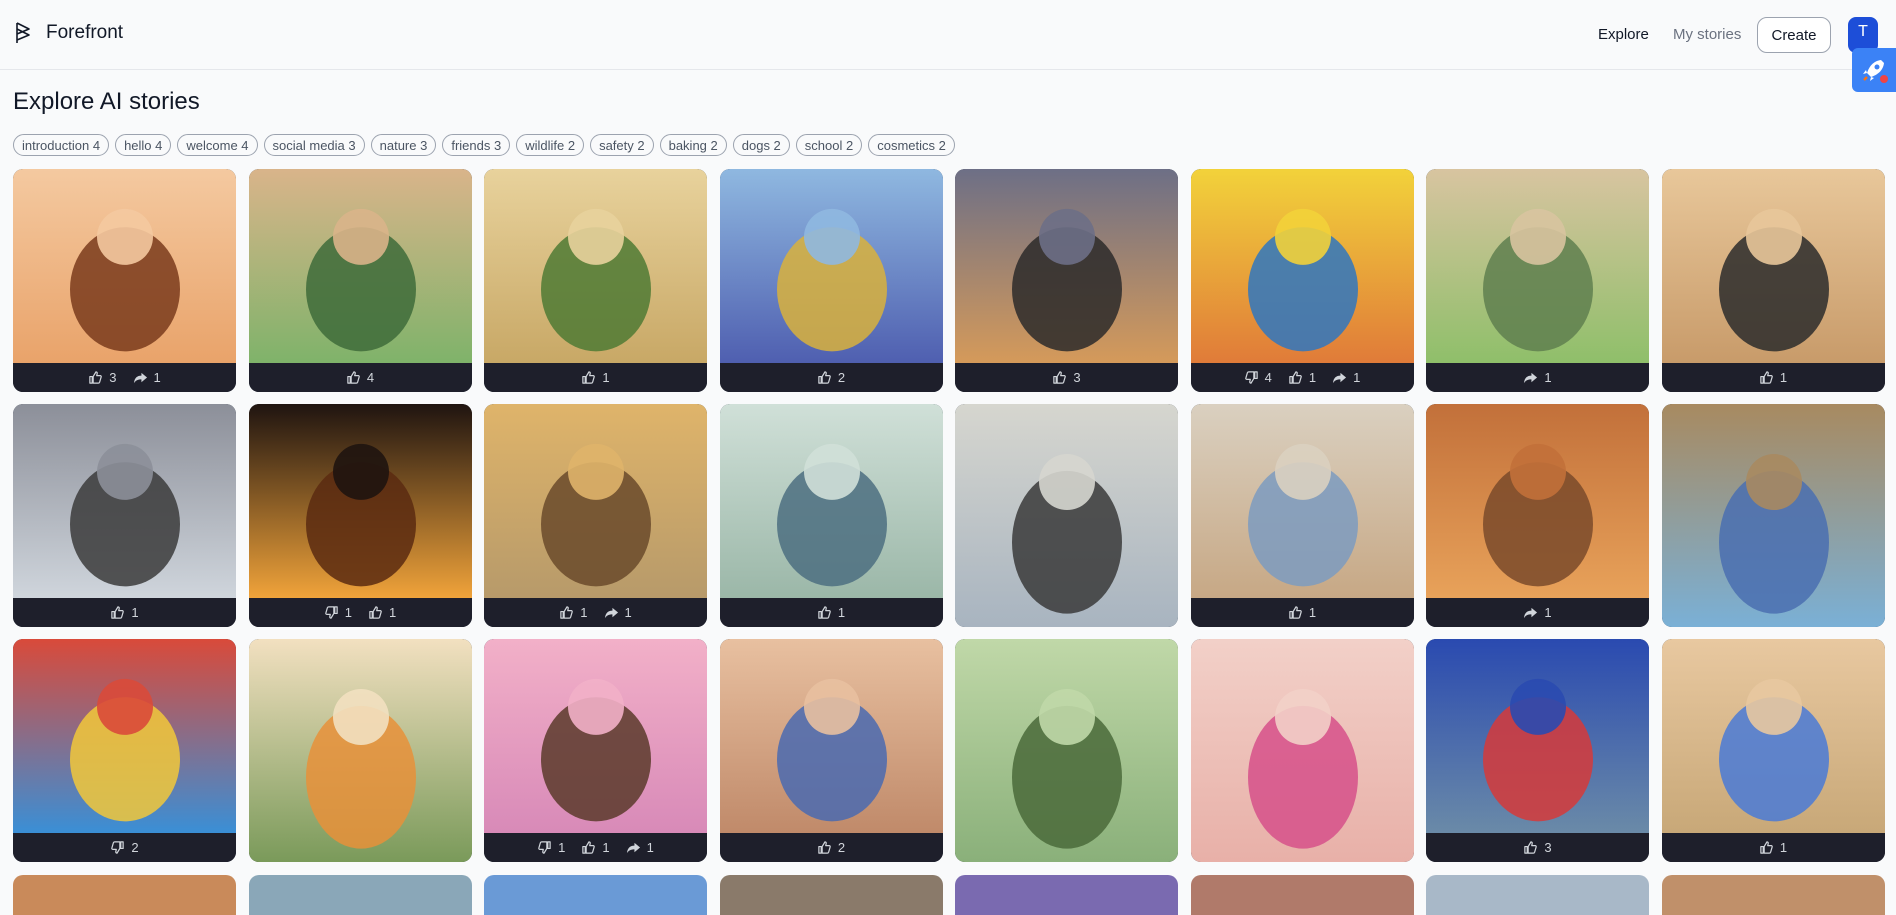 This screenshot has width=1896, height=915. Describe the element at coordinates (135, 847) in the screenshot. I see `stat-count: 2` at that location.